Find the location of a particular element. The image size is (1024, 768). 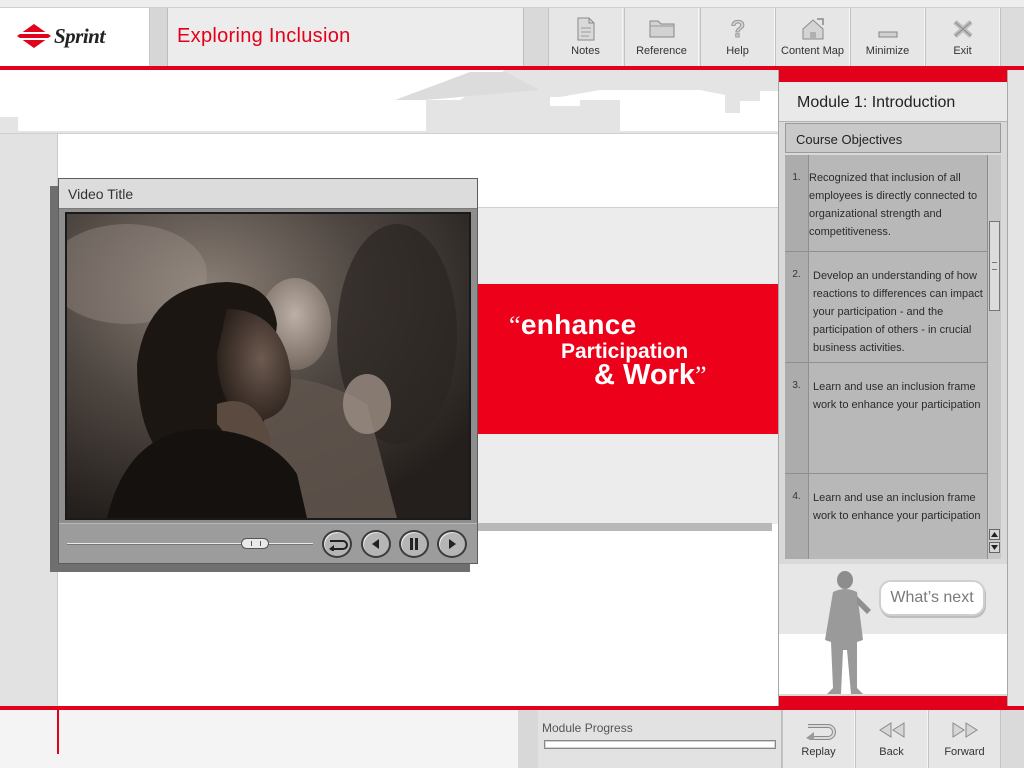

help-icon: ? is located at coordinates (737, 29).